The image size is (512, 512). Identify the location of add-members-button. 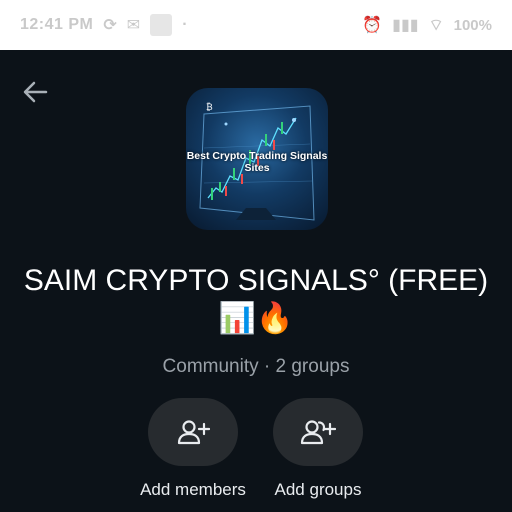
(193, 432).